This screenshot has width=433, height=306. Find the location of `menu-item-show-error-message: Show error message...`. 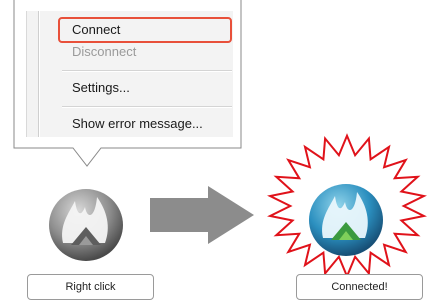

menu-item-show-error-message: Show error message... is located at coordinates (137, 124).